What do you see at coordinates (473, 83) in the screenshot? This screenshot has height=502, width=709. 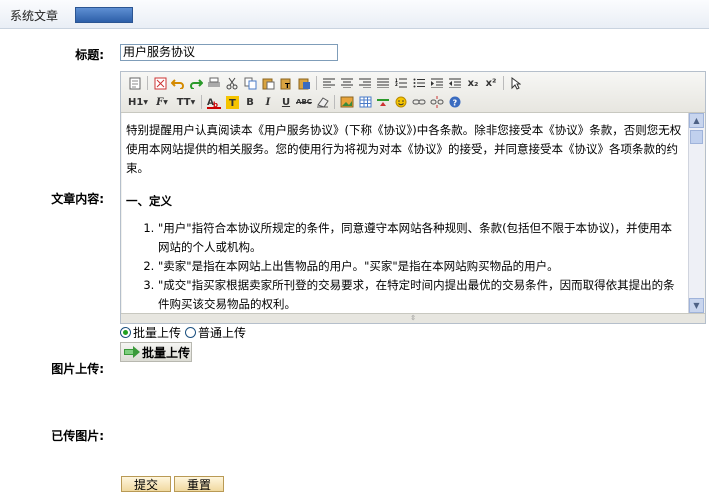 I see `subscript-icon: x₂` at bounding box center [473, 83].